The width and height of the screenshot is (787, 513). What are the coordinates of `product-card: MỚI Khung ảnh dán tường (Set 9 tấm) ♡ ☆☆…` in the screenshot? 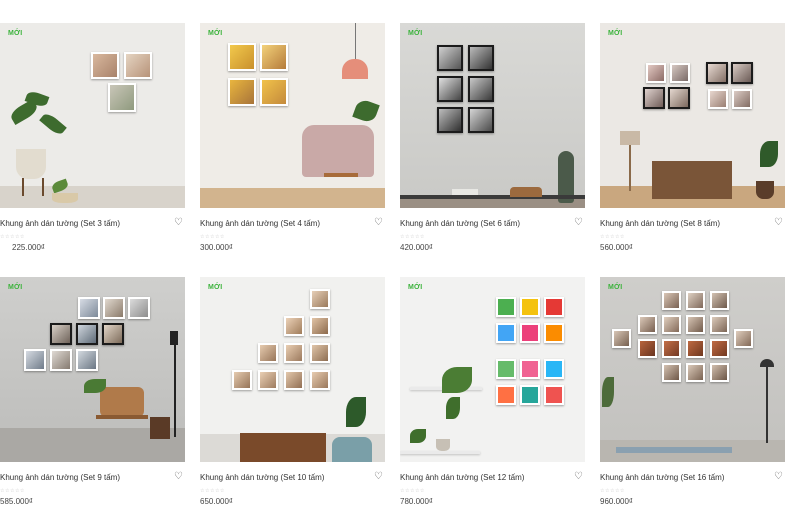 It's located at (92, 391).